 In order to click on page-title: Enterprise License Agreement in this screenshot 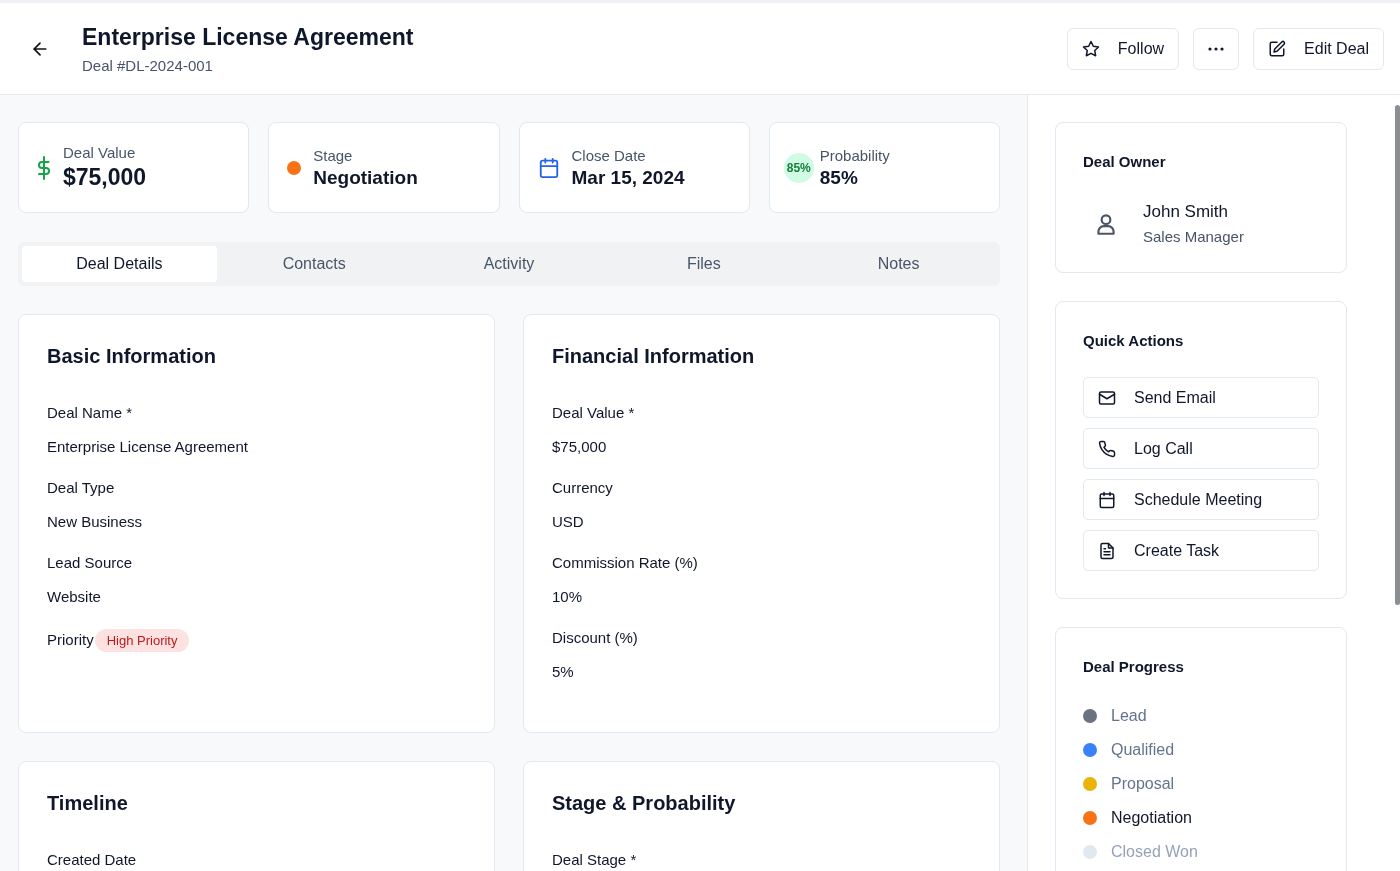, I will do `click(248, 37)`.